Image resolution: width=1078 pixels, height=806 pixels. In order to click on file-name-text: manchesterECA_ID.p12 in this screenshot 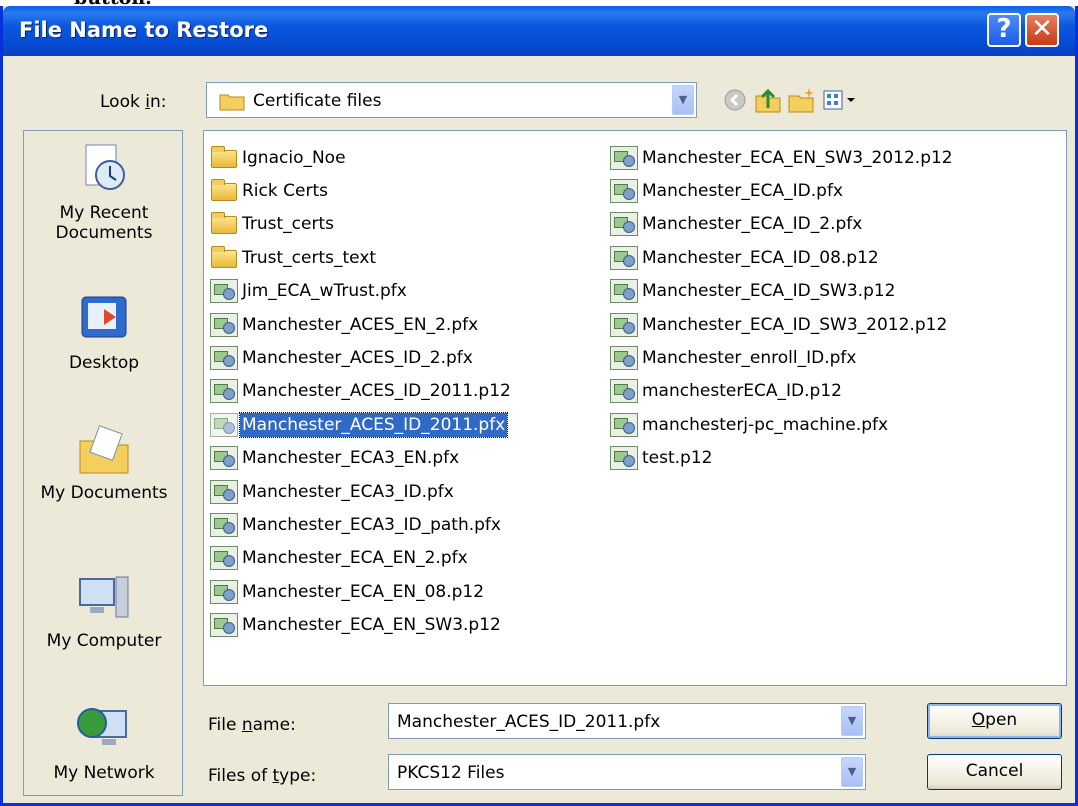, I will do `click(742, 391)`.